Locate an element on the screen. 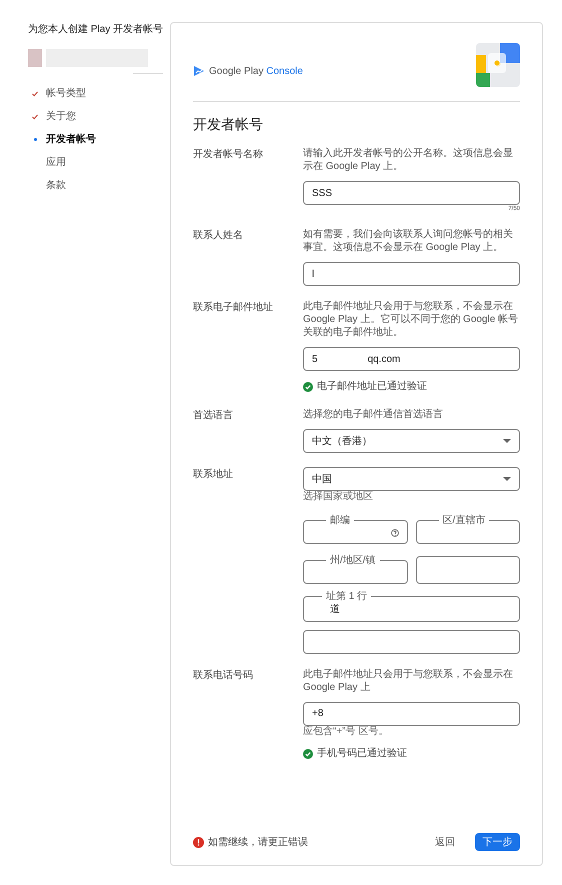 The image size is (562, 885). section-description: 如有需要，我们会向该联系人询问您帐号的相关事宜。这项信息不会显示在 Google Play 上。 is located at coordinates (408, 241).